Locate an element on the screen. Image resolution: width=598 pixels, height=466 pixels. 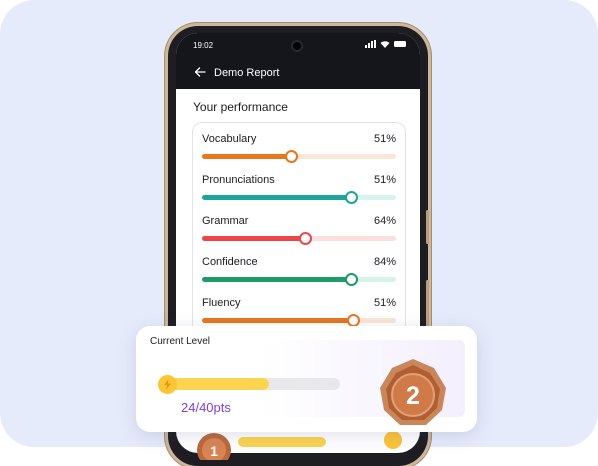
current-level-card: 24/40pts 2 Current Level is located at coordinates (306, 379).